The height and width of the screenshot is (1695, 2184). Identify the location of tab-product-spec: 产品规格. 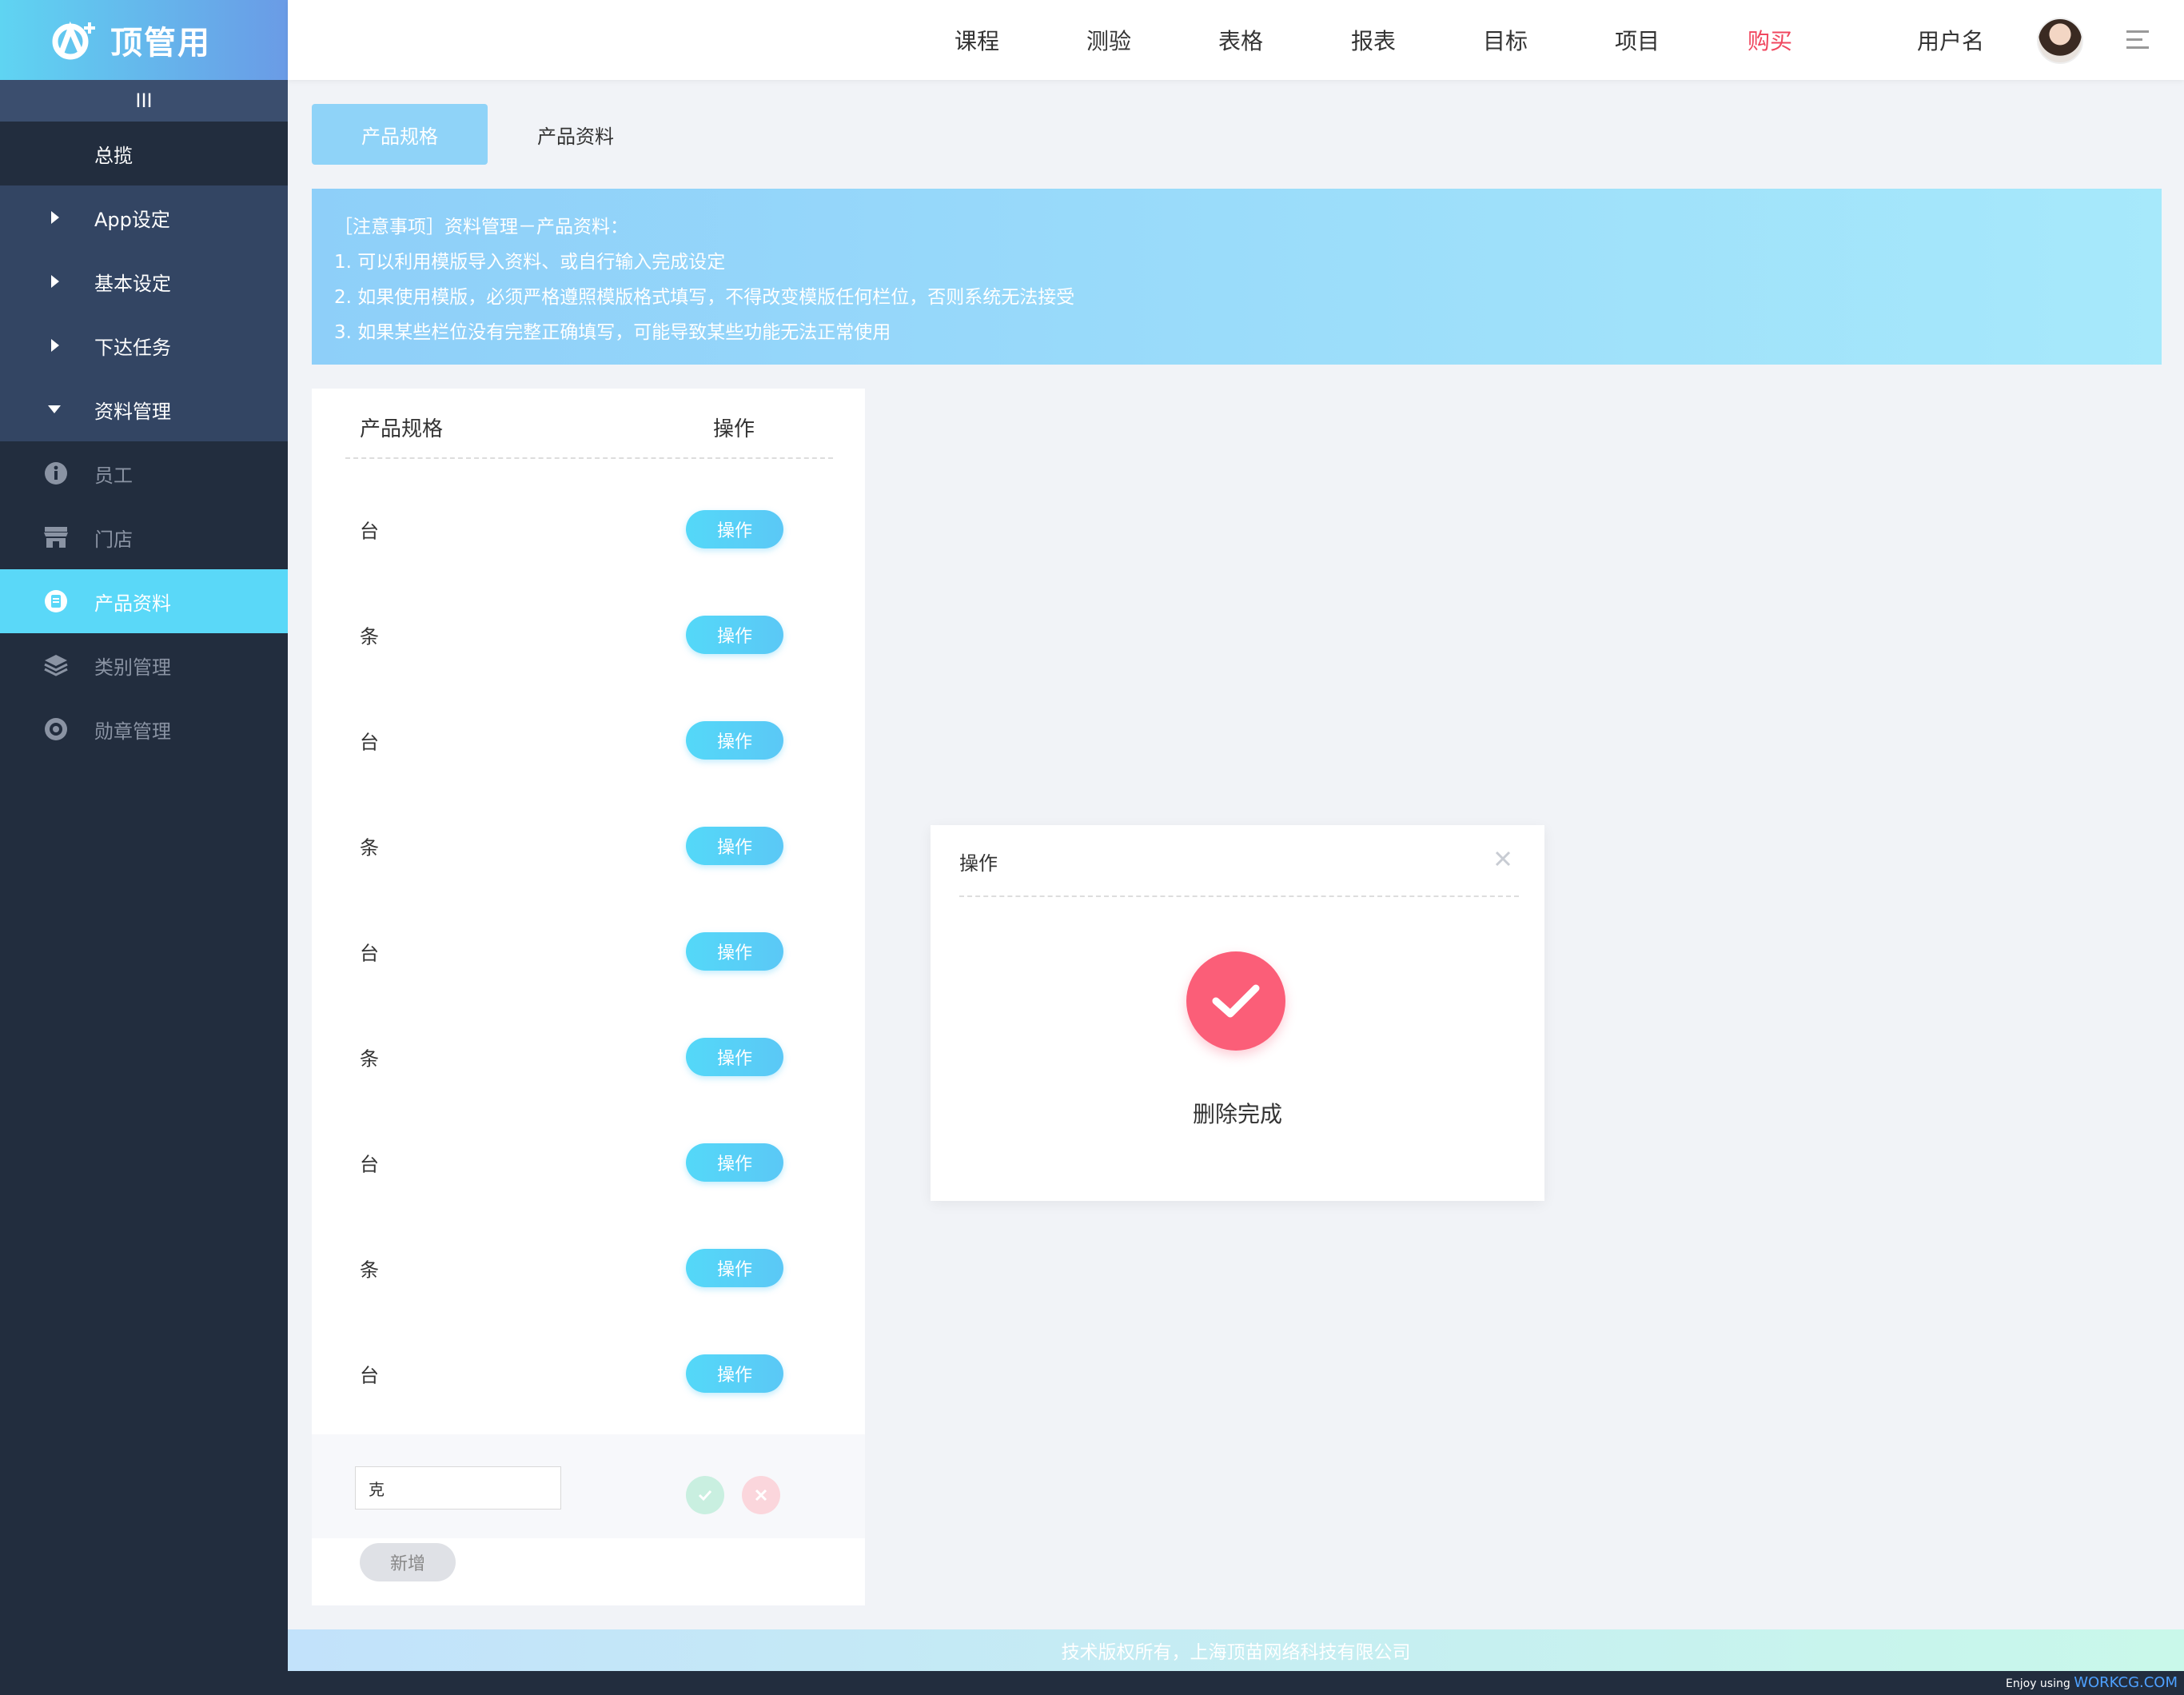
(400, 134).